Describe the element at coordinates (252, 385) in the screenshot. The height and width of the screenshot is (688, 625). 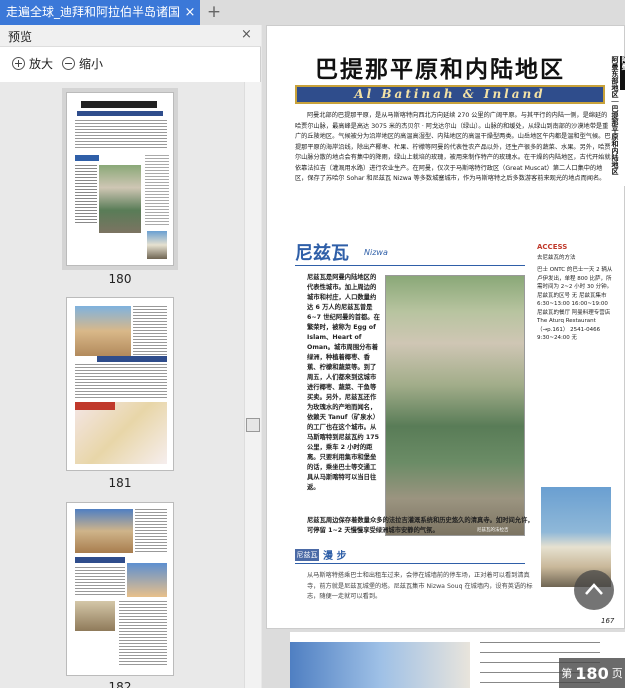
I see `sidebar-scrollbar` at that location.